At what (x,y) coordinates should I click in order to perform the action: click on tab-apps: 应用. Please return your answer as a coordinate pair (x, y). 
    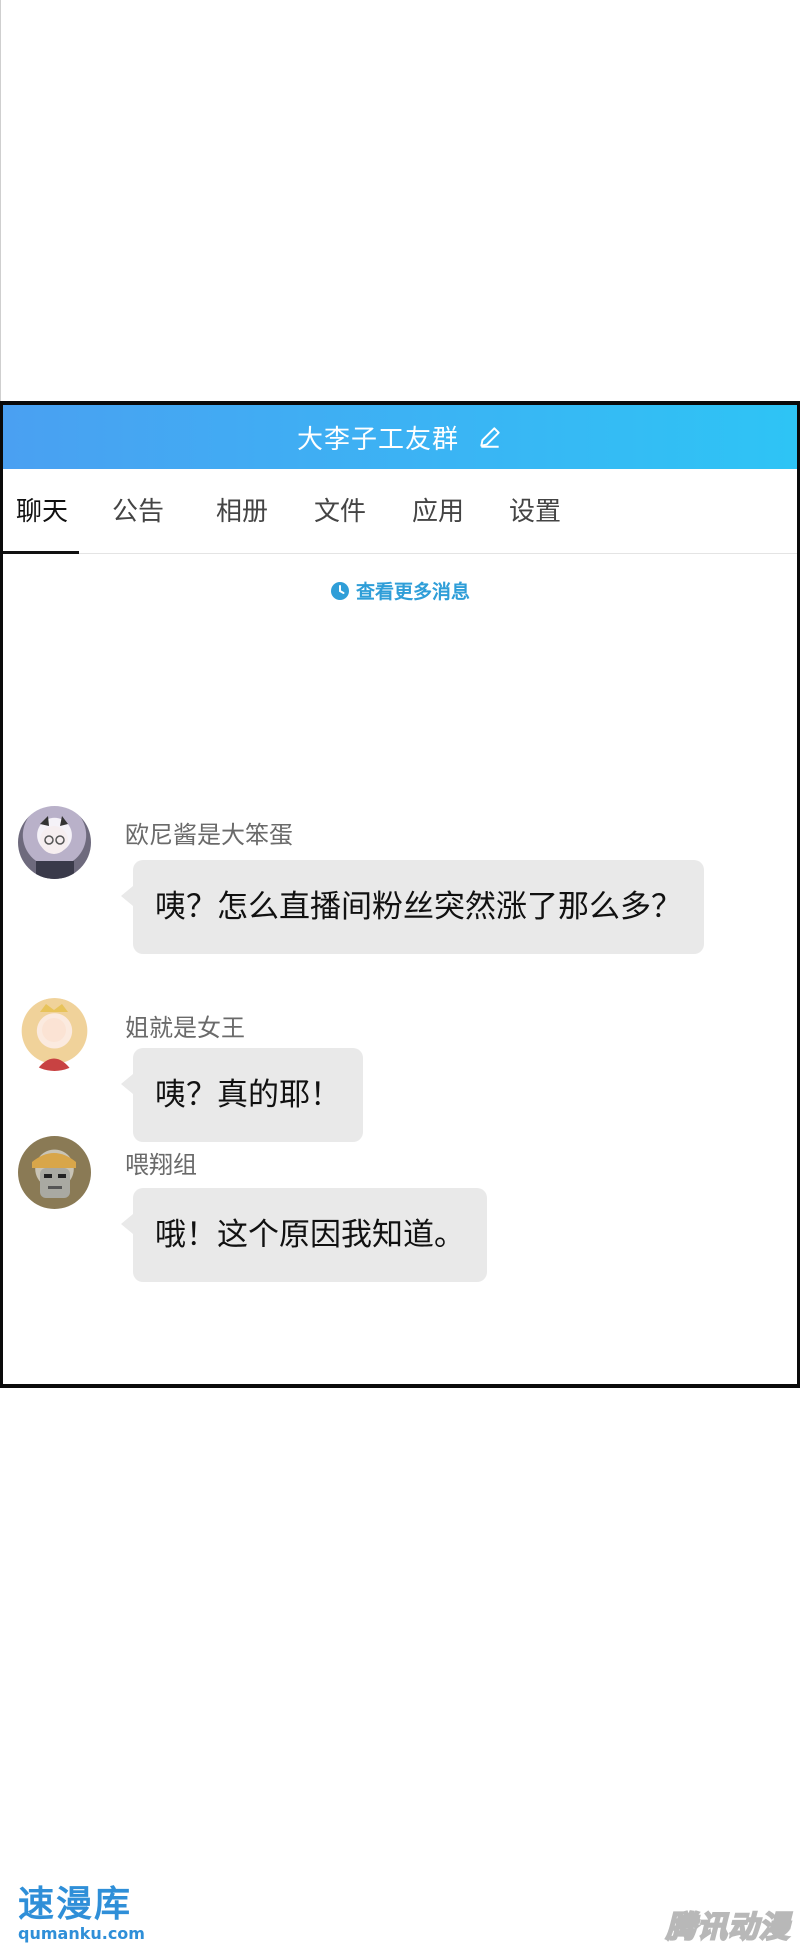
    Looking at the image, I should click on (438, 509).